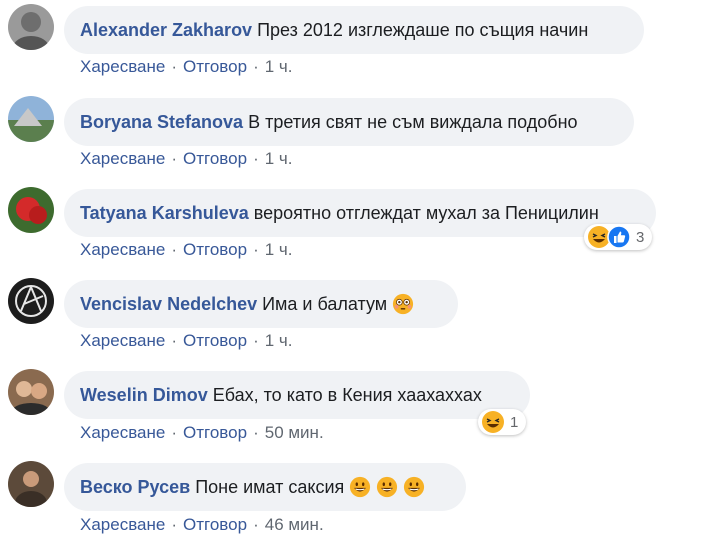 The width and height of the screenshot is (720, 542). I want to click on comment-timestamp: 50 мин., so click(294, 432).